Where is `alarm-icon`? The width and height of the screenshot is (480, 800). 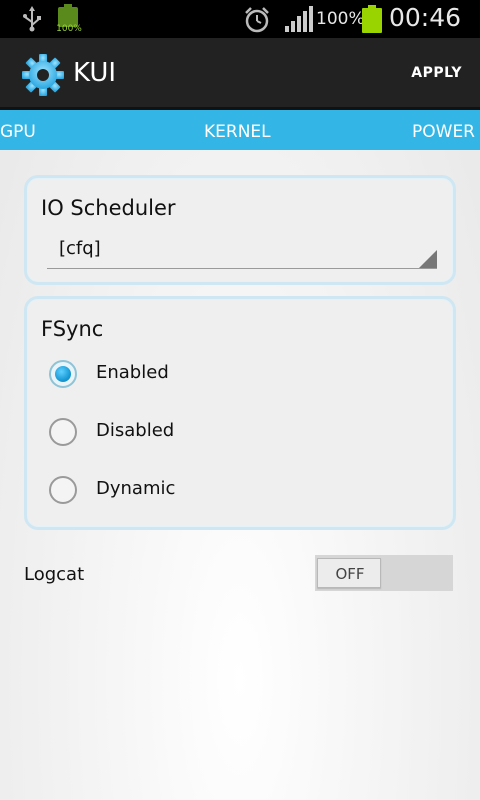
alarm-icon is located at coordinates (257, 20).